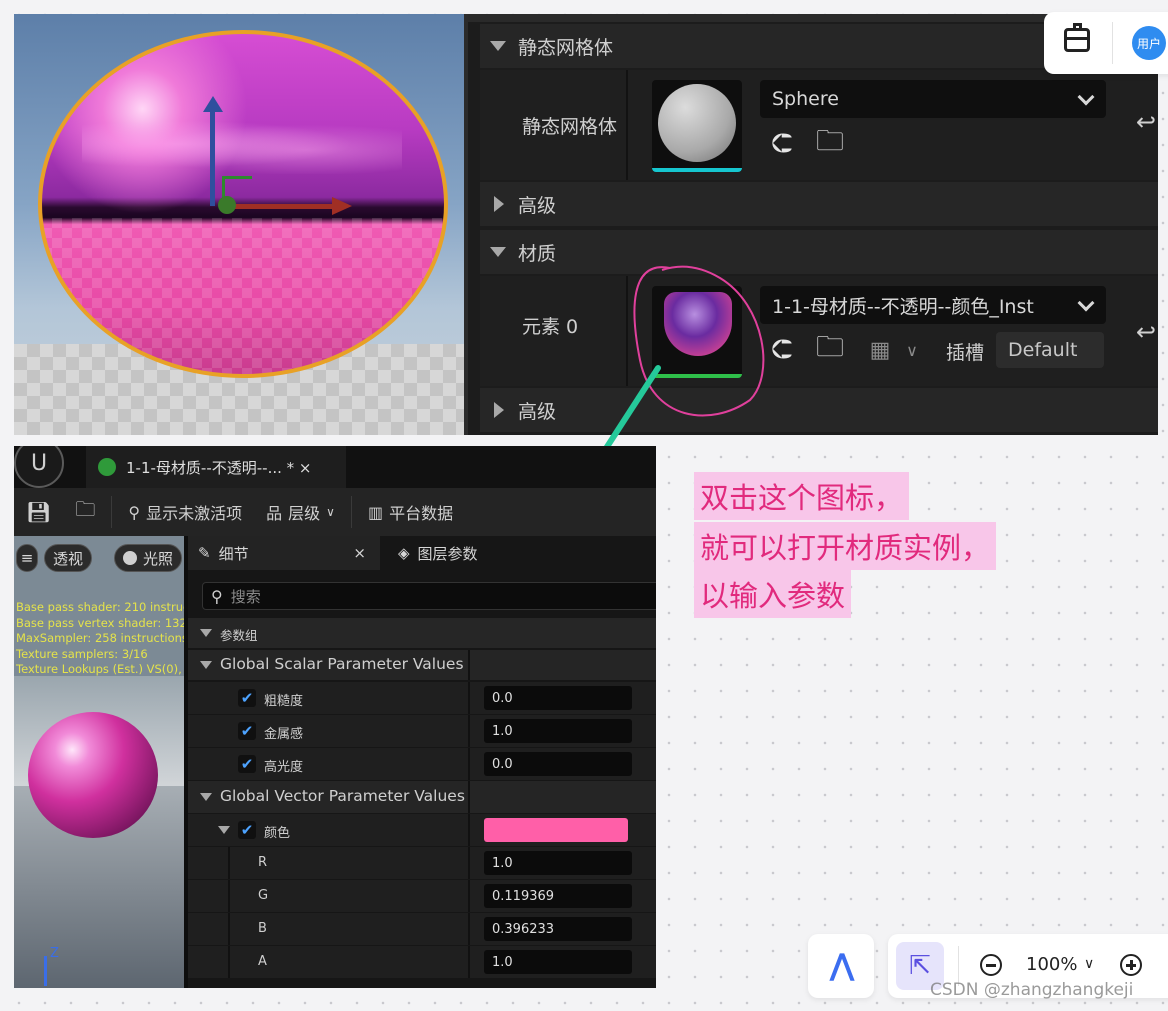 The width and height of the screenshot is (1168, 1011). What do you see at coordinates (558, 896) in the screenshot?
I see `channel-value-input: 0.119369` at bounding box center [558, 896].